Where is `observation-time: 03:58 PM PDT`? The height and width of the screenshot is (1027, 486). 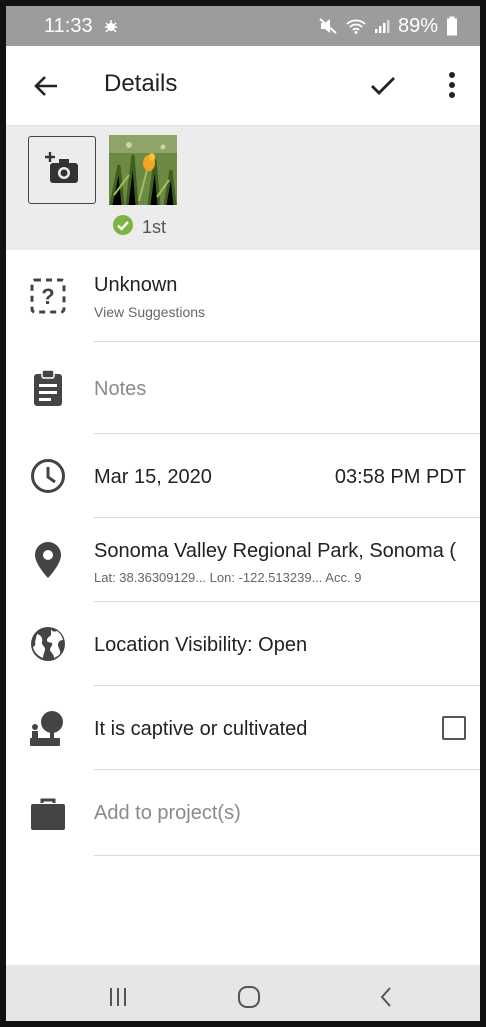
observation-time: 03:58 PM PDT is located at coordinates (400, 477).